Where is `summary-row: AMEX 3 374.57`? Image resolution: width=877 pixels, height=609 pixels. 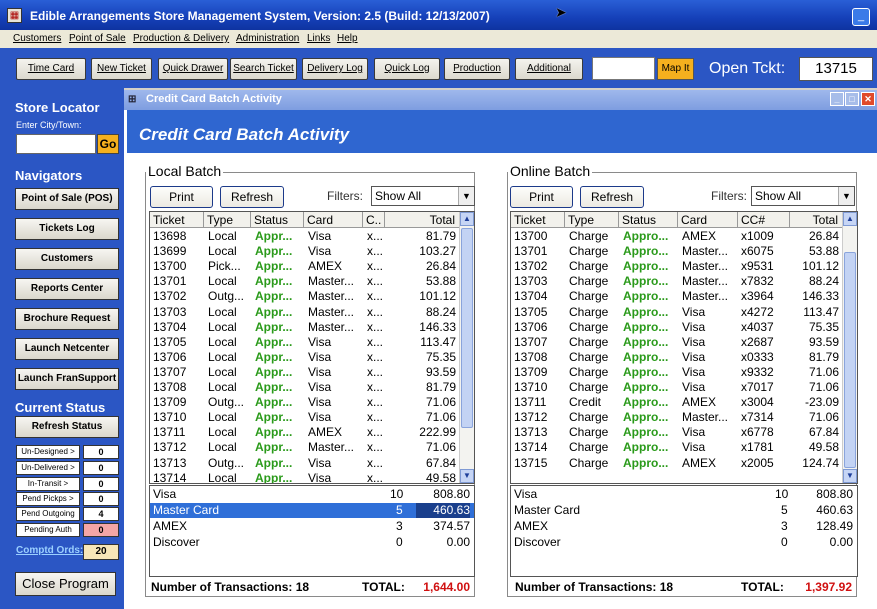 summary-row: AMEX 3 374.57 is located at coordinates (312, 526).